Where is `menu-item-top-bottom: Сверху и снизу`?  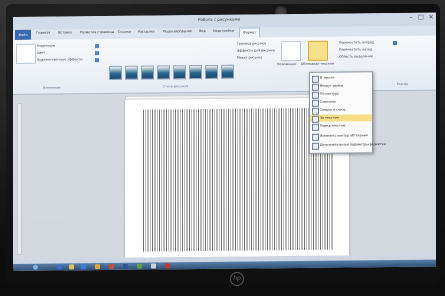 menu-item-top-bottom: Сверху и снизу is located at coordinates (341, 110).